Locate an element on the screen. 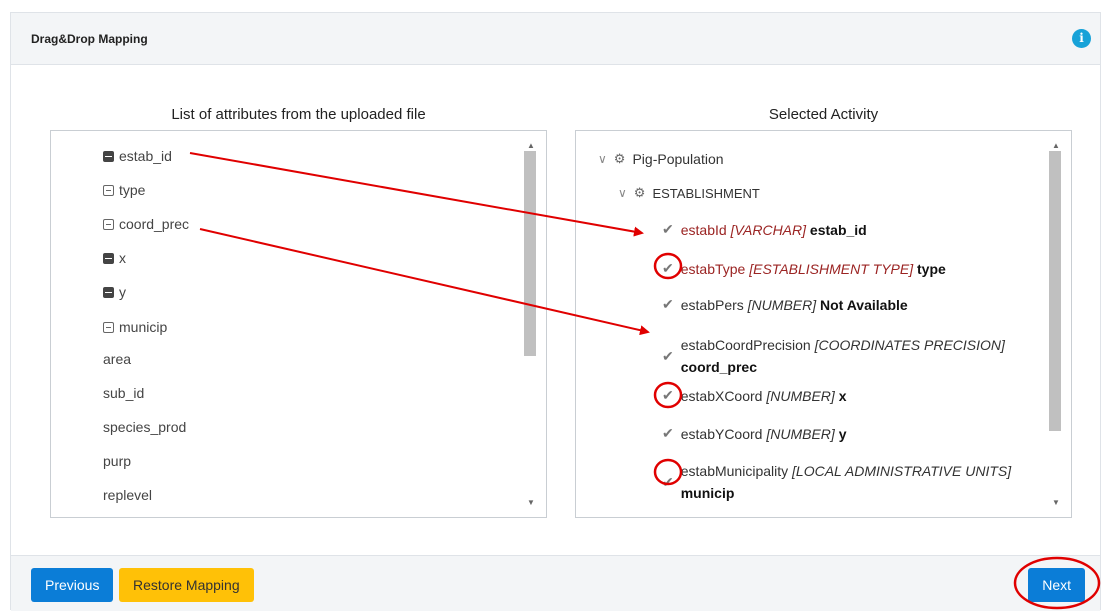 This screenshot has width=1101, height=611. attribute-item: replevel is located at coordinates (127, 495).